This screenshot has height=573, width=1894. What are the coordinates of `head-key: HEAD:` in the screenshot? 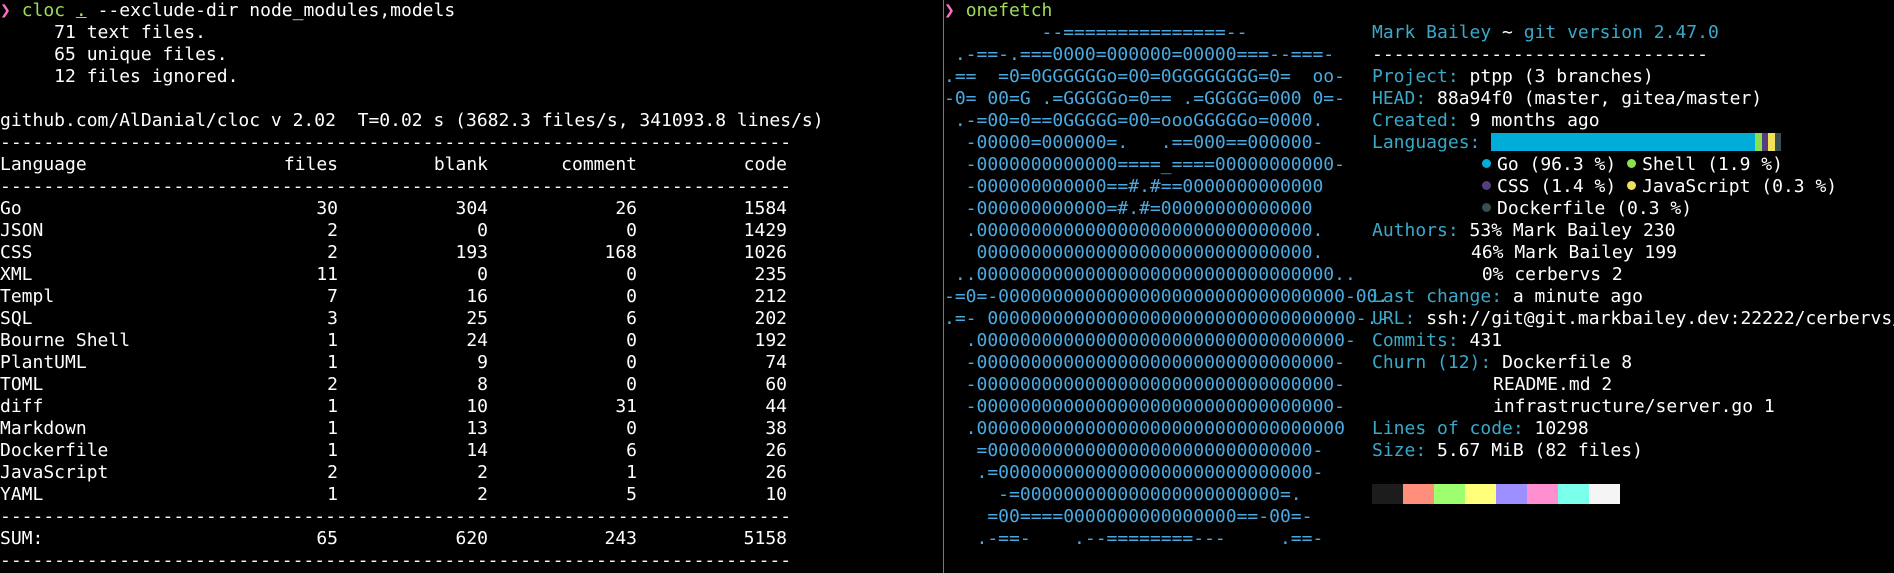 It's located at (1399, 98).